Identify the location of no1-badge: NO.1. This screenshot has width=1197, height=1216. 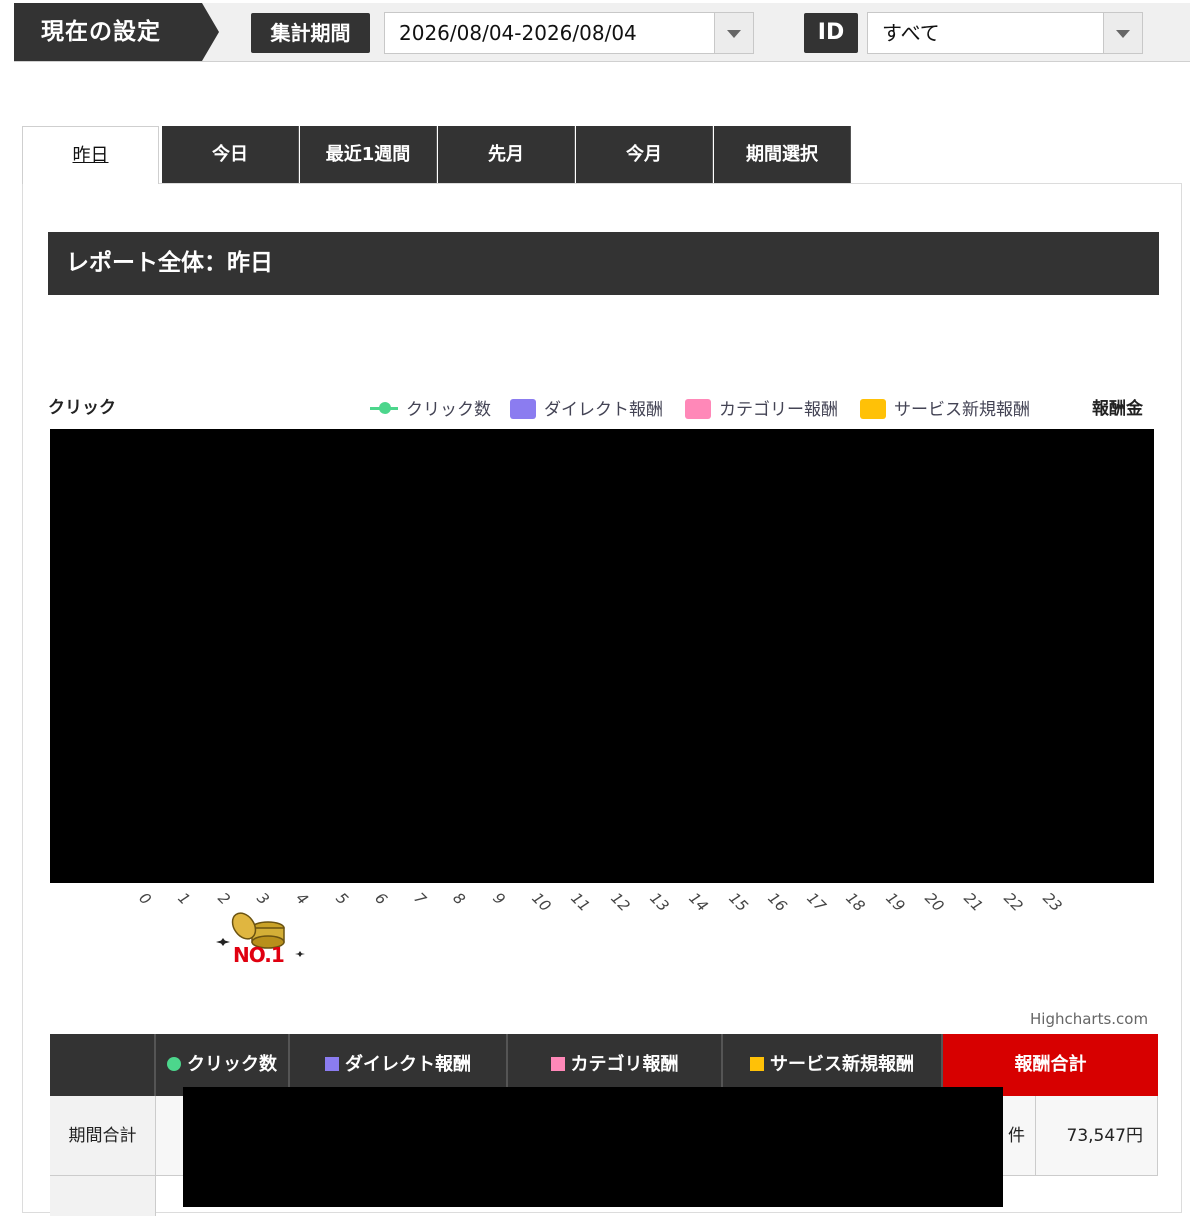
(260, 940).